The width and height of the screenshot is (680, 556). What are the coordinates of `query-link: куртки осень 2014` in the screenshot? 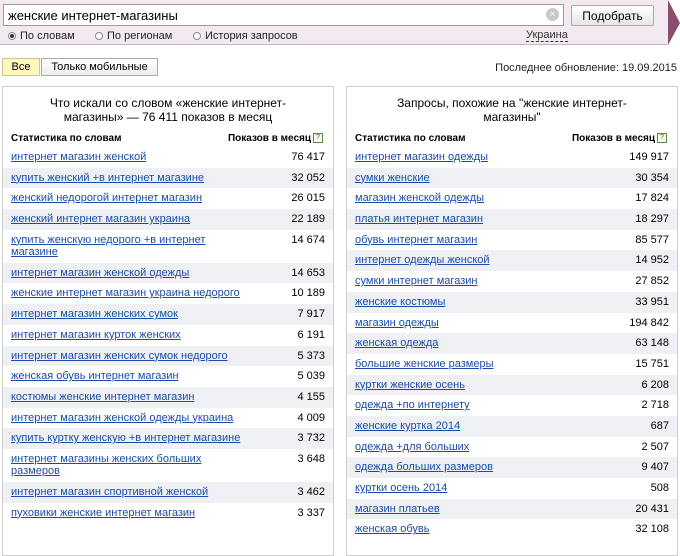 It's located at (470, 488).